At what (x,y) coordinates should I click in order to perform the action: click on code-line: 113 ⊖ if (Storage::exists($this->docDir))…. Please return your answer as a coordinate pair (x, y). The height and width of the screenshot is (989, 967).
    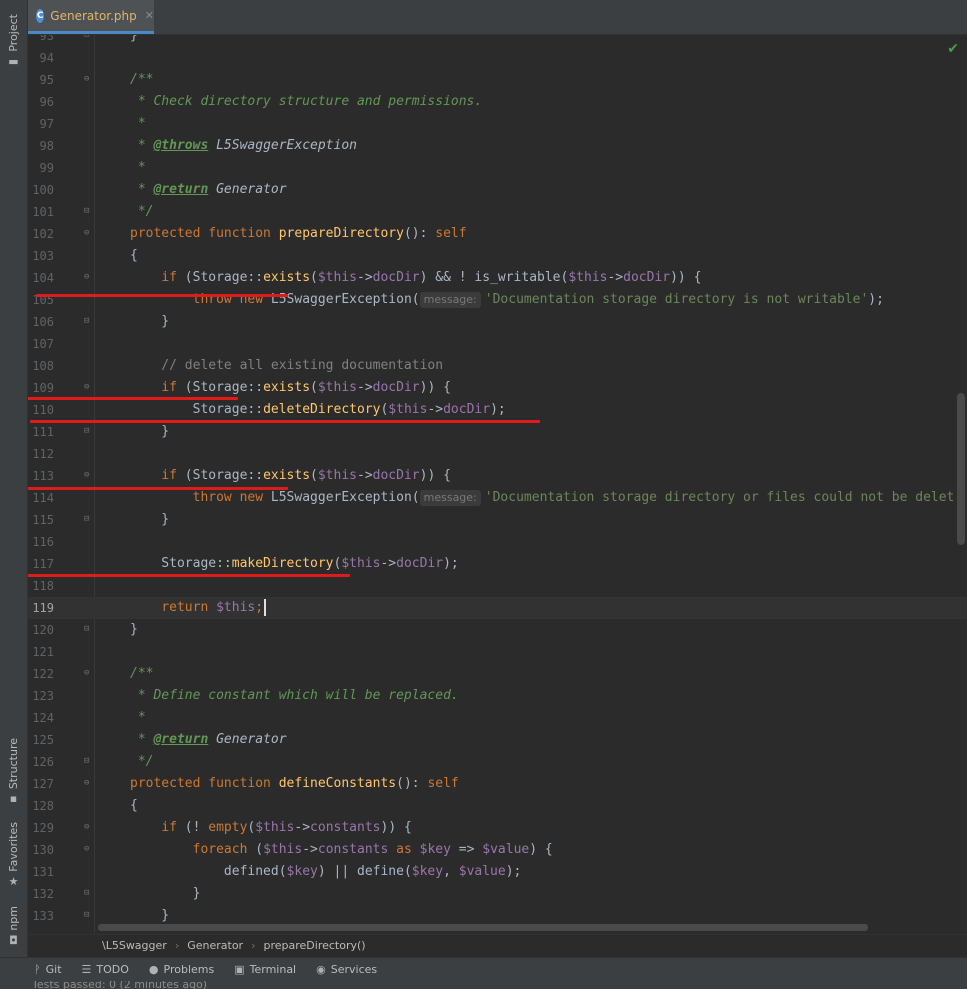
    Looking at the image, I should click on (497, 476).